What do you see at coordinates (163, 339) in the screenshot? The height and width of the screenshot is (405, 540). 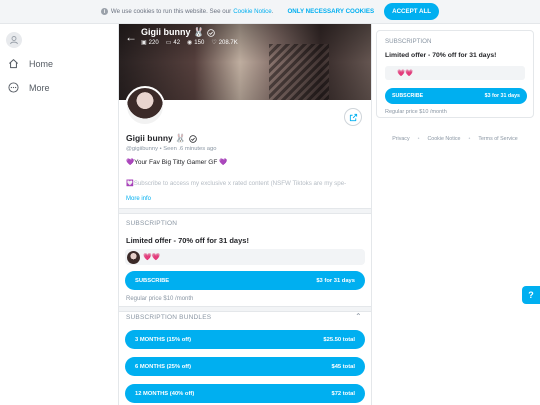 I see `bundle-label: 3 MONTHS (15% off)` at bounding box center [163, 339].